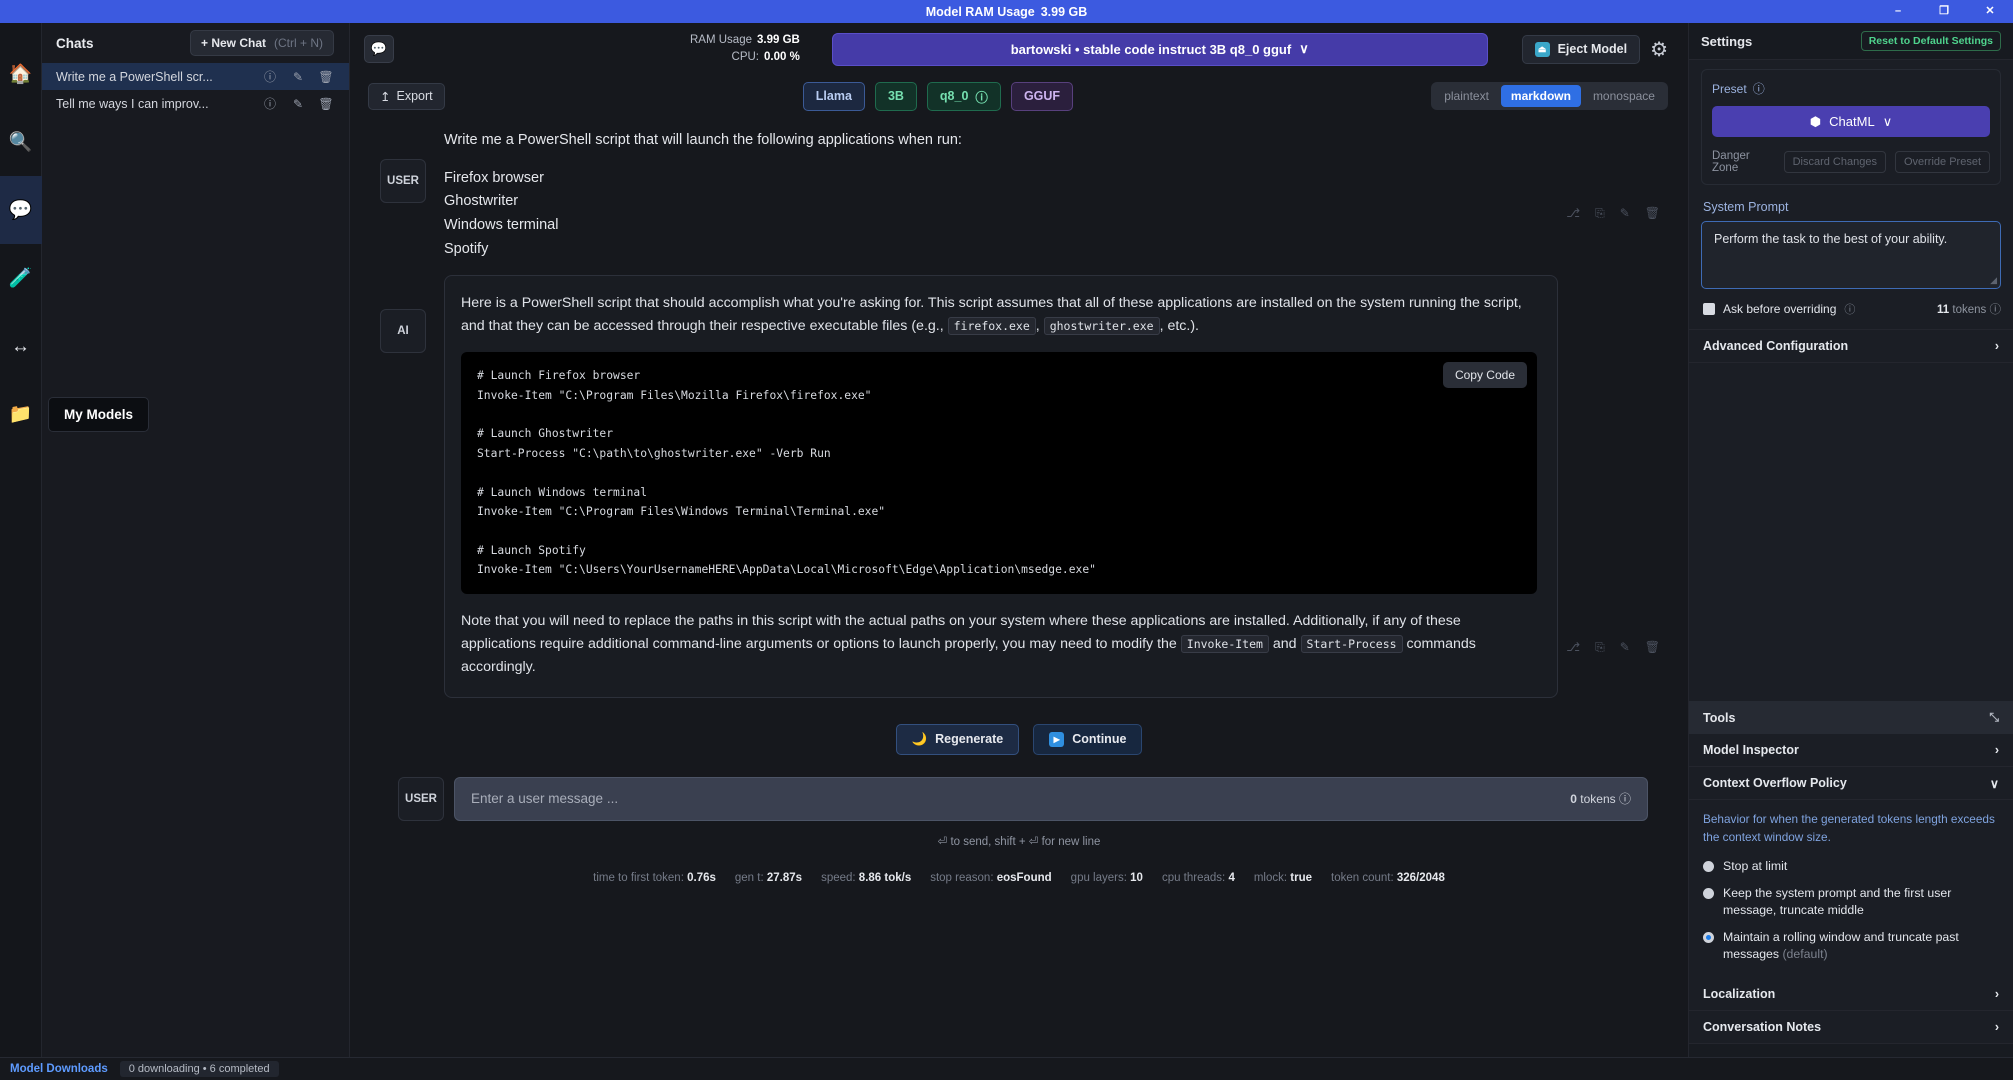  What do you see at coordinates (1993, 280) in the screenshot?
I see `resize-grip-icon: ◢` at bounding box center [1993, 280].